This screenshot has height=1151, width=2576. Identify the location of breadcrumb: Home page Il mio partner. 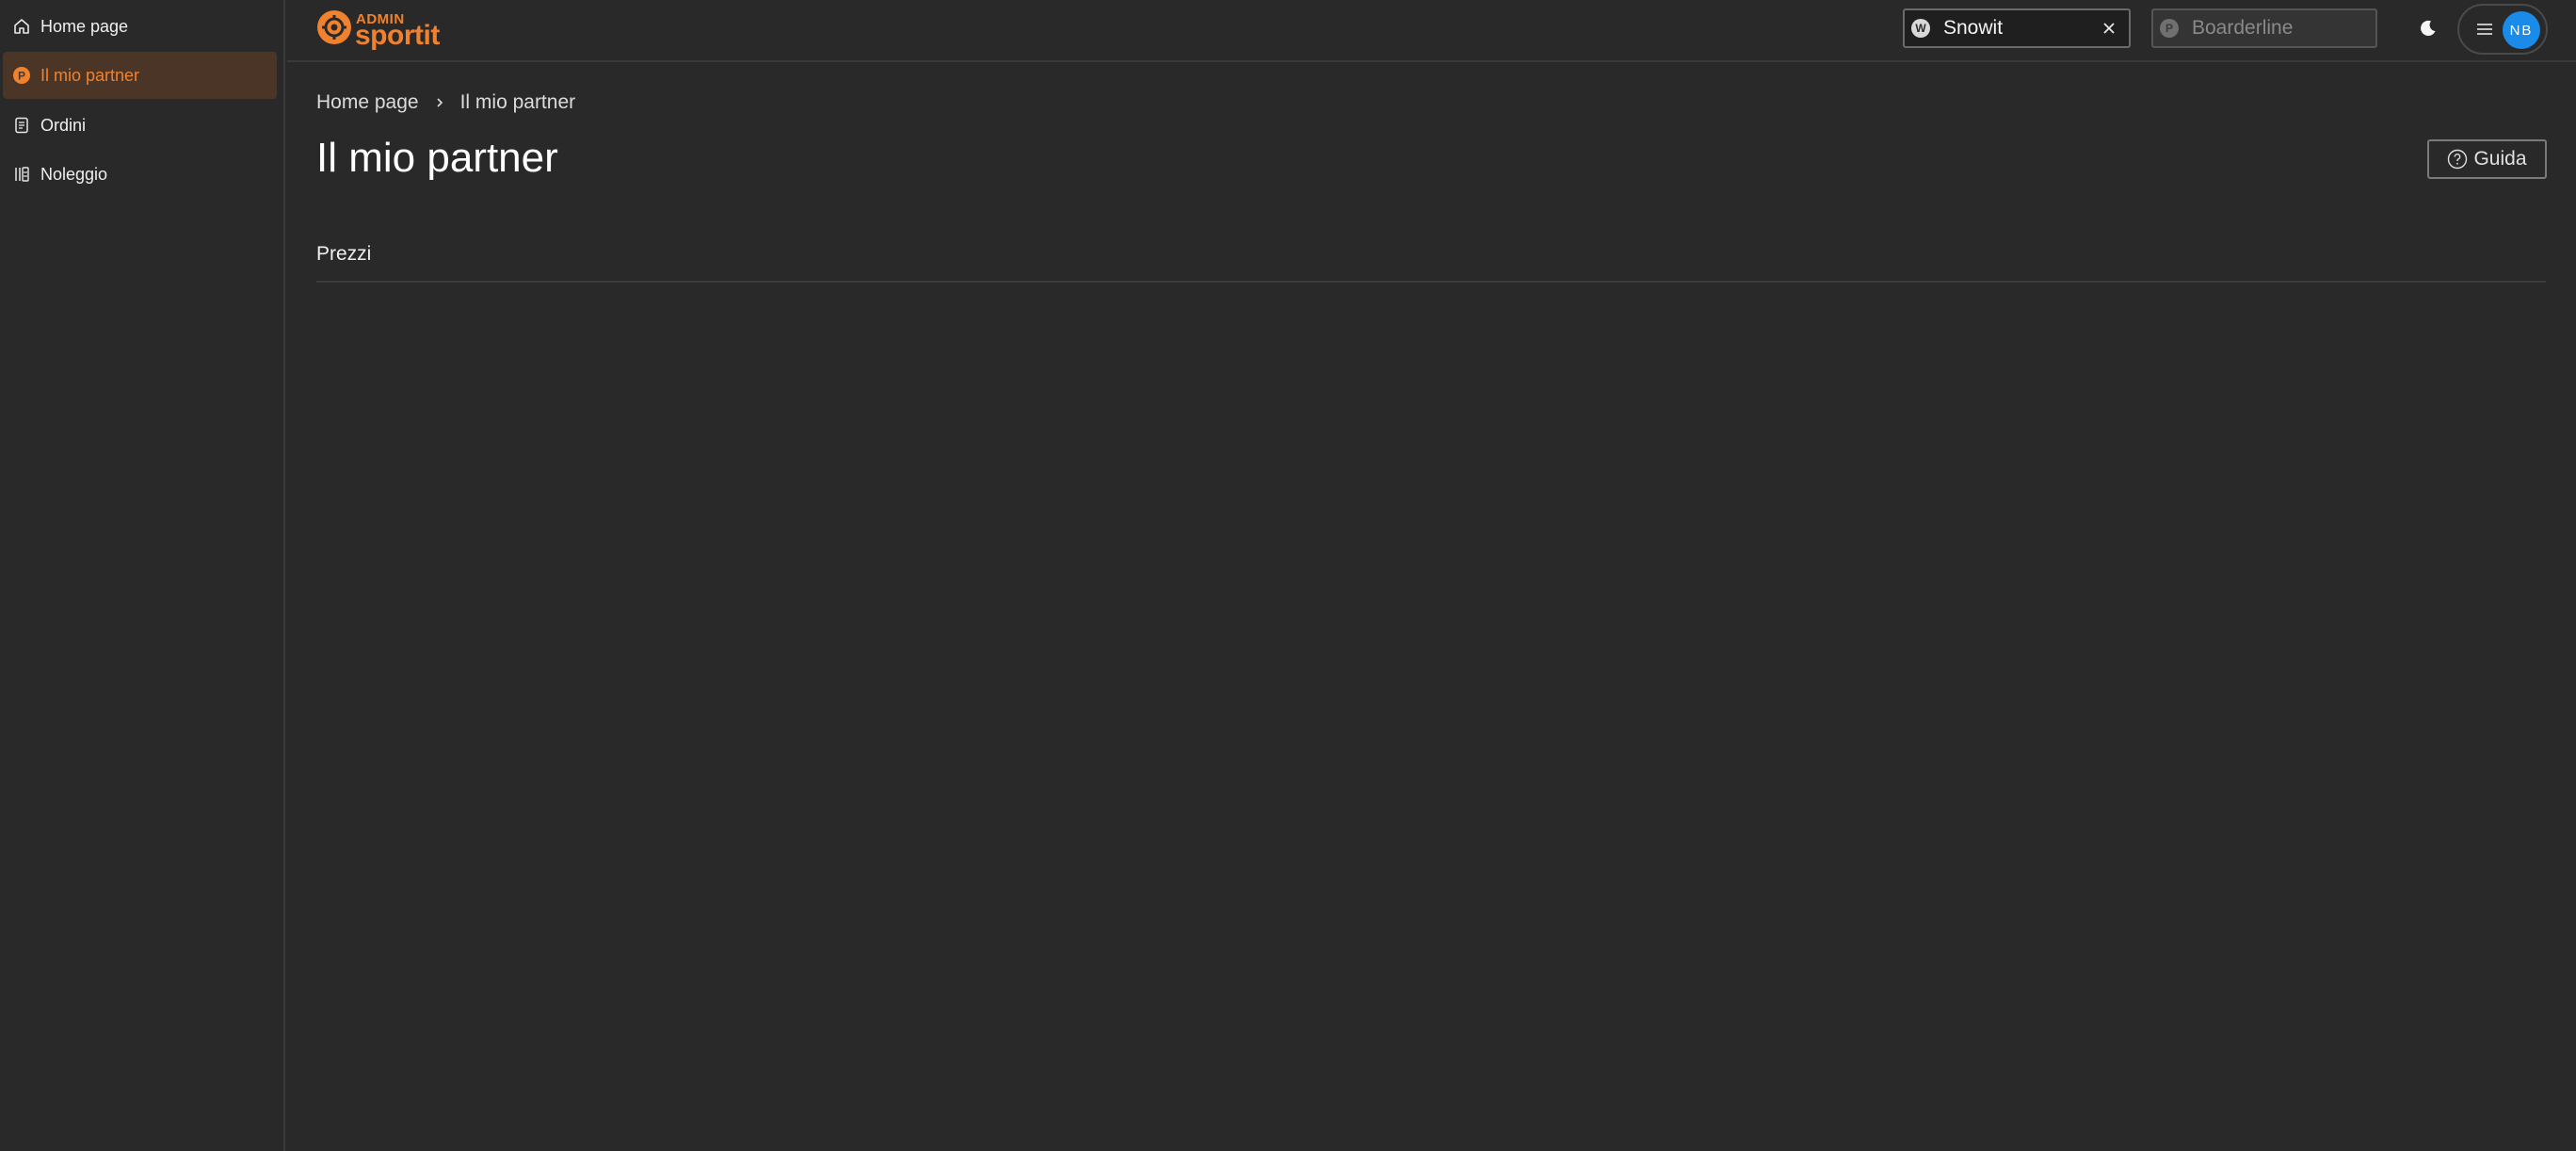
(445, 102).